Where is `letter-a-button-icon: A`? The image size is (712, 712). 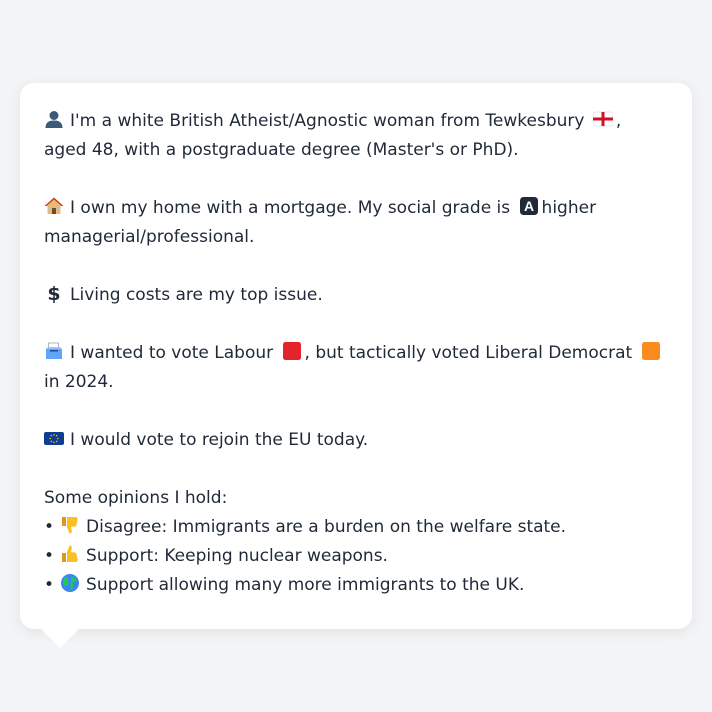 letter-a-button-icon: A is located at coordinates (528, 206).